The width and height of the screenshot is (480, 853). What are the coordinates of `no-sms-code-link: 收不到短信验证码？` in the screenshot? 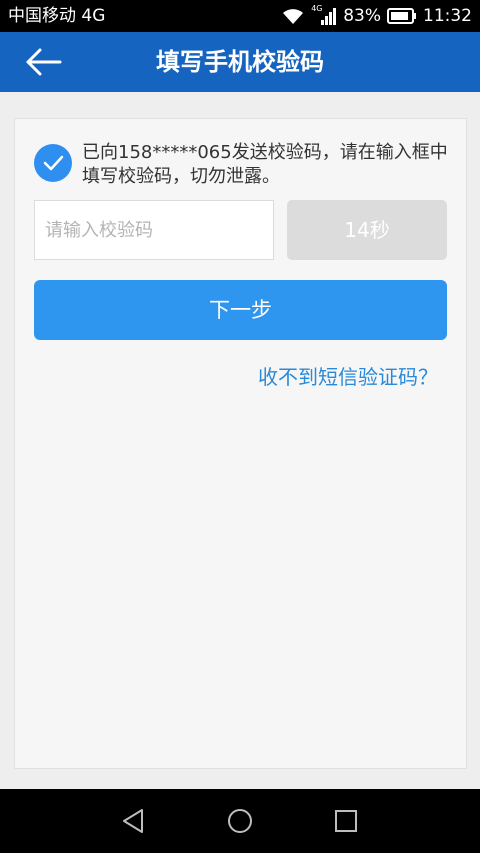 It's located at (348, 377).